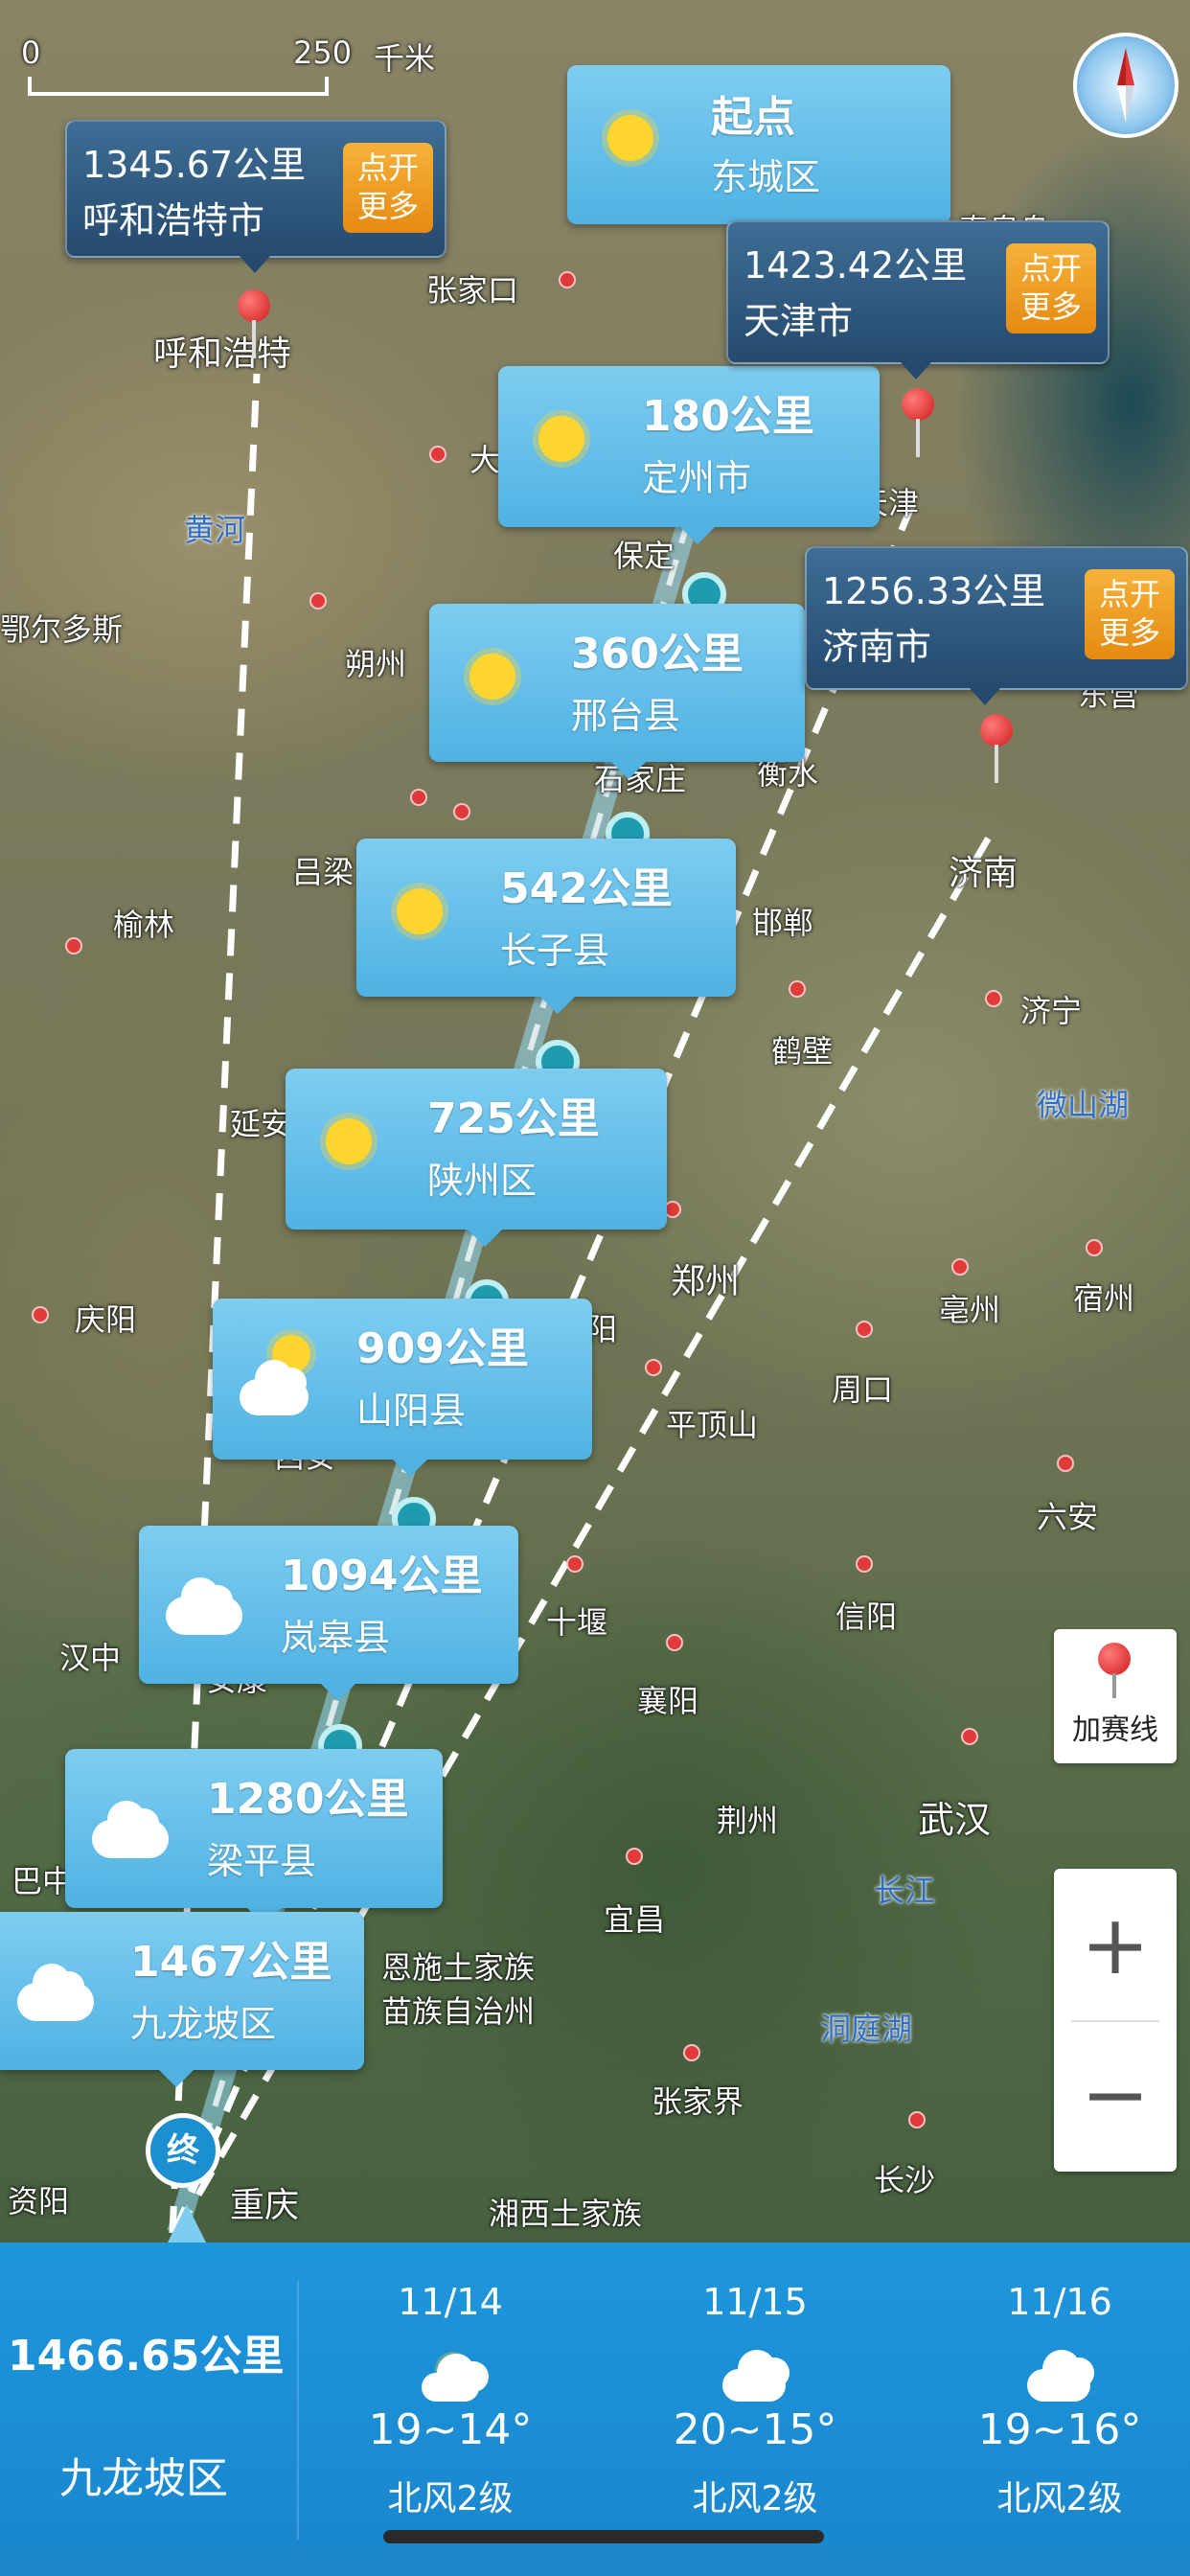 The width and height of the screenshot is (1190, 2576). I want to click on destination-callout: 1423.42公里 天津市 点开 更多, so click(918, 300).